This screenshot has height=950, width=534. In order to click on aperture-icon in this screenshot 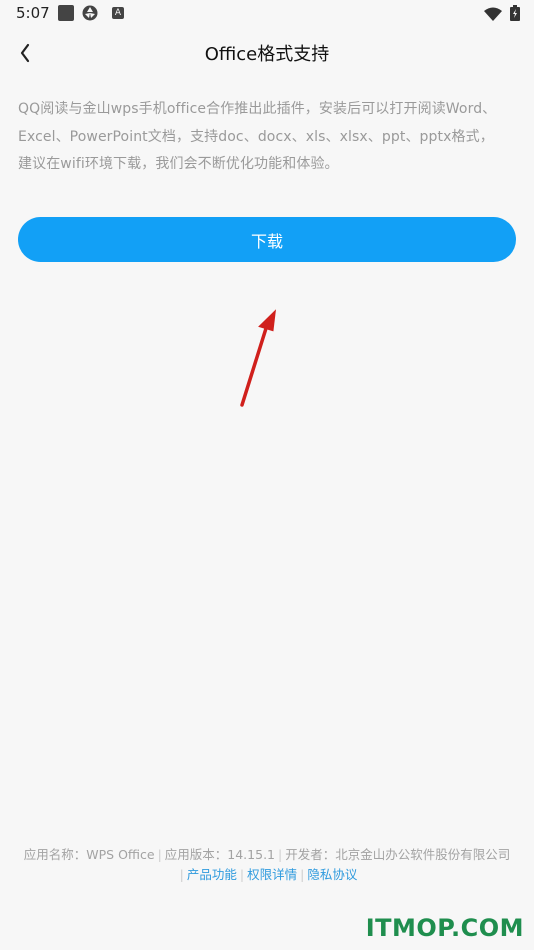, I will do `click(90, 13)`.